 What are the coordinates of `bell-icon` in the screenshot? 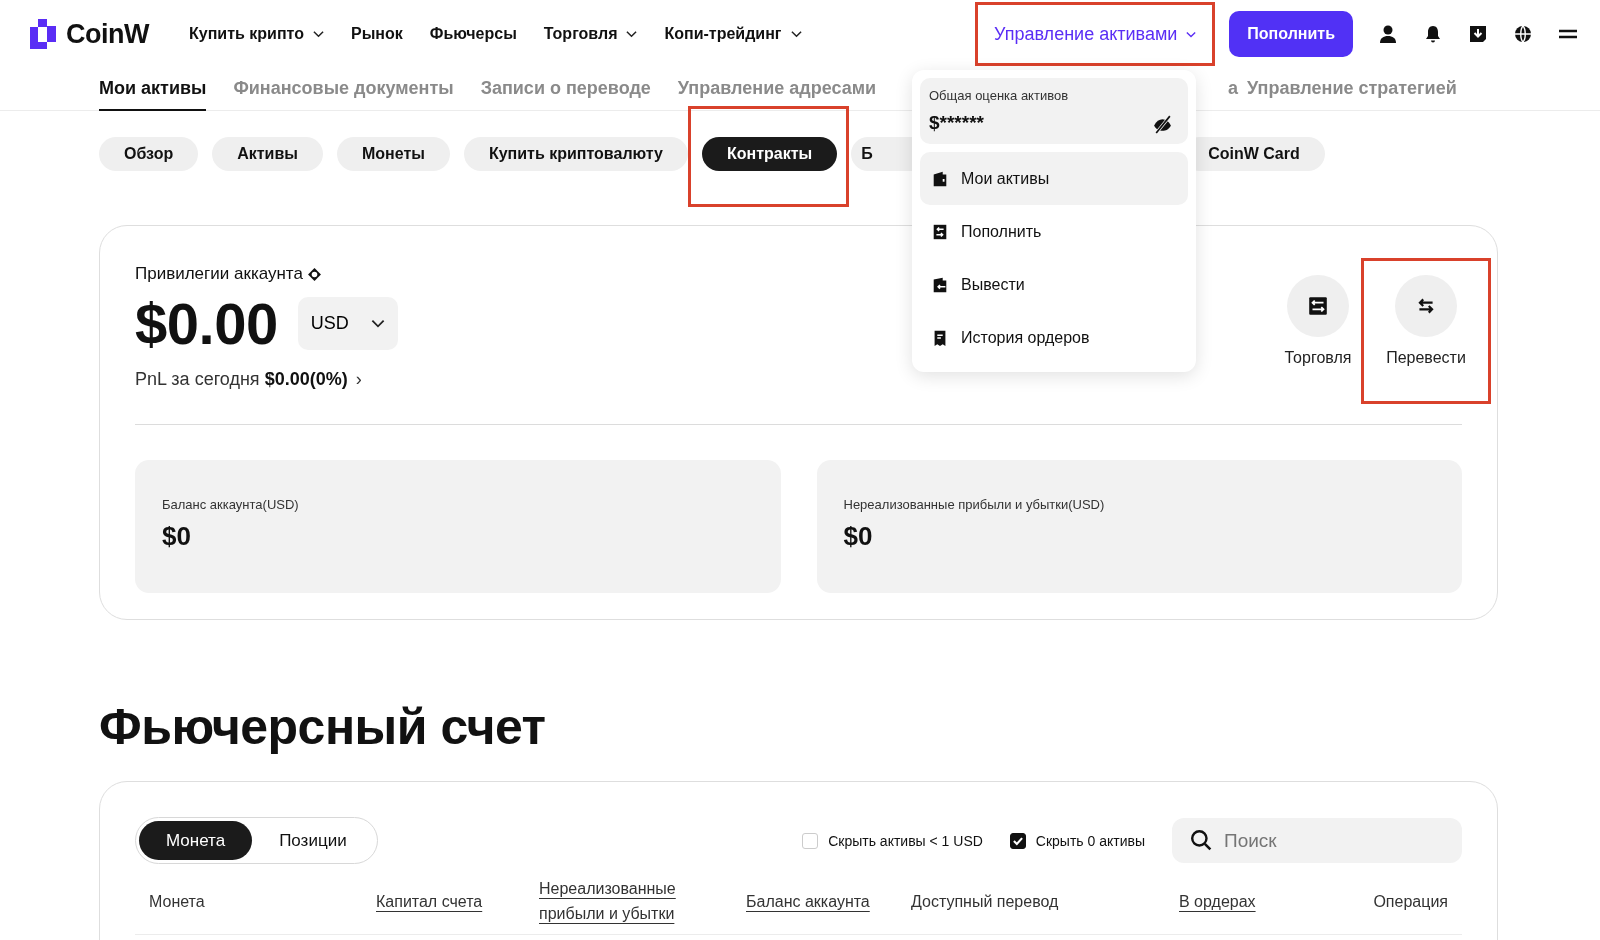 It's located at (1433, 34).